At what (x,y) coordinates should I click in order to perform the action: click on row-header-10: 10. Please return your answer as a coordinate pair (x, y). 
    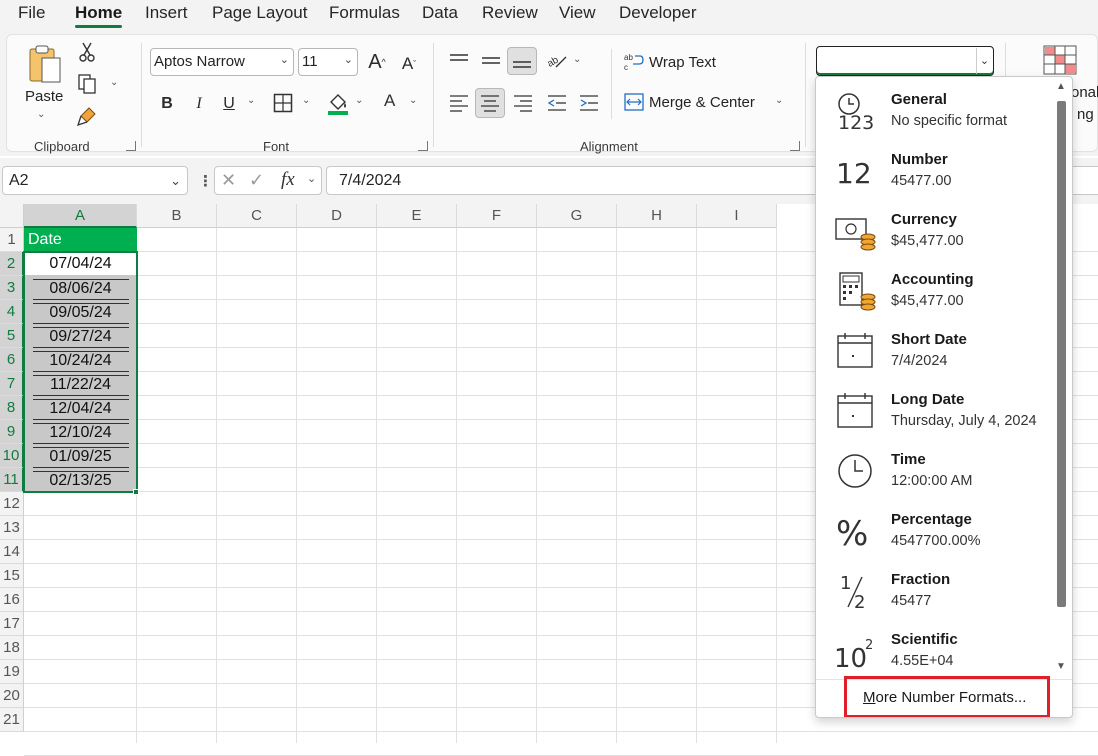
    Looking at the image, I should click on (12, 456).